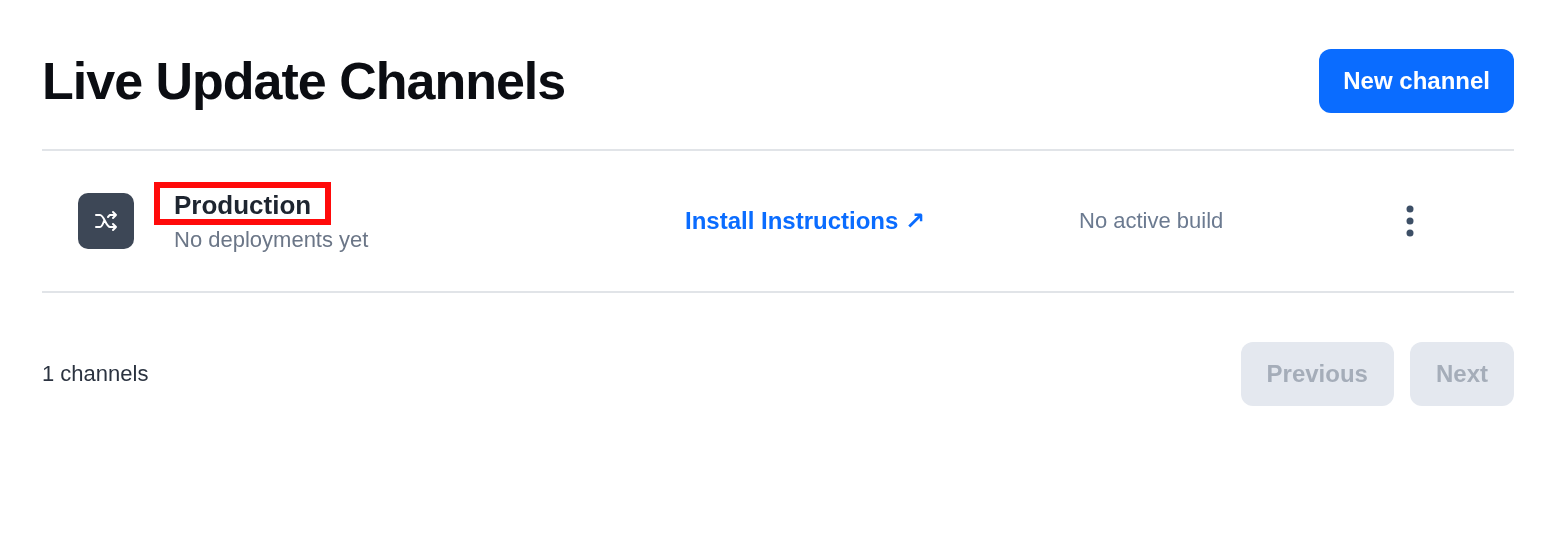 The image size is (1560, 558). What do you see at coordinates (95, 374) in the screenshot?
I see `channel-count: 1 channels` at bounding box center [95, 374].